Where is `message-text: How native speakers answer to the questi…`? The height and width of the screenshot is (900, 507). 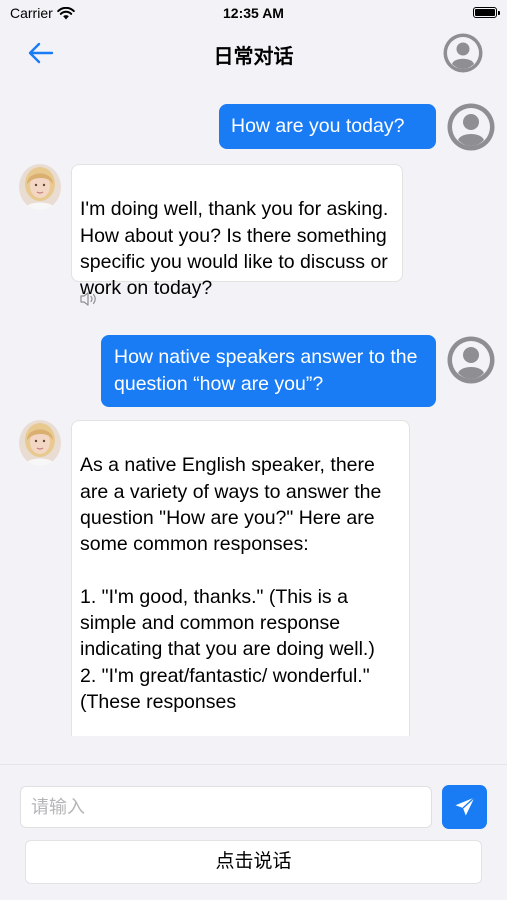 message-text: How native speakers answer to the questi… is located at coordinates (266, 370).